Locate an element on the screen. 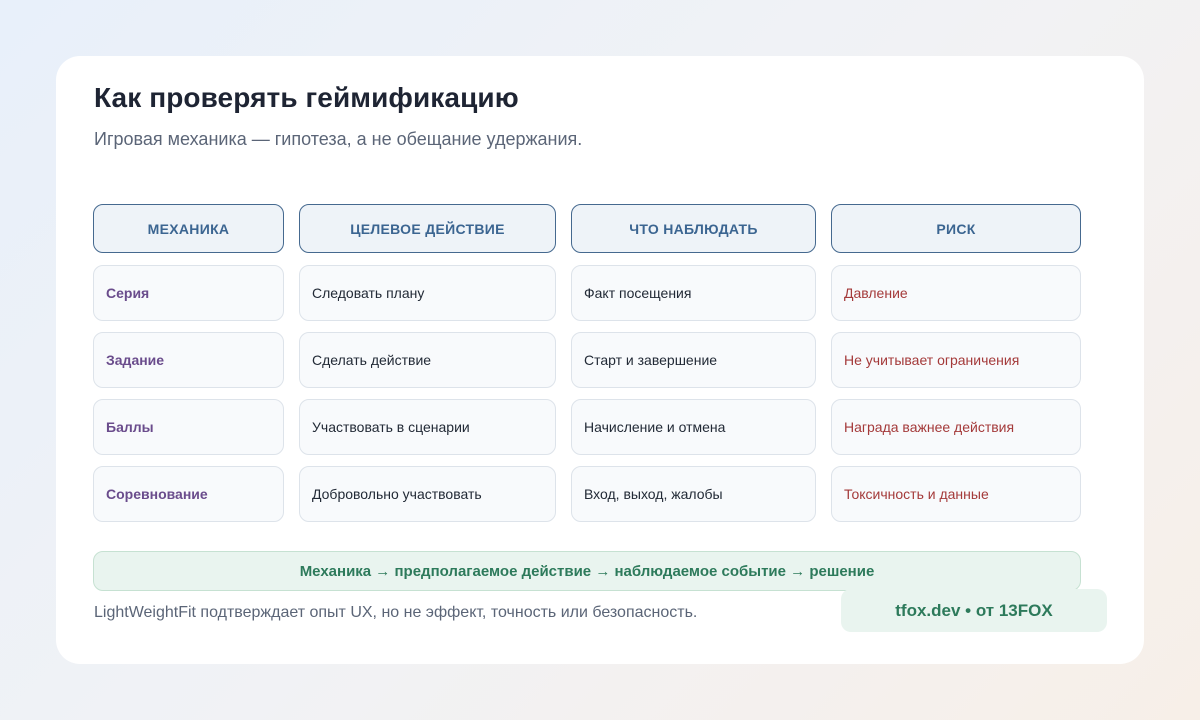  cell-mechanic: Задание is located at coordinates (188, 360).